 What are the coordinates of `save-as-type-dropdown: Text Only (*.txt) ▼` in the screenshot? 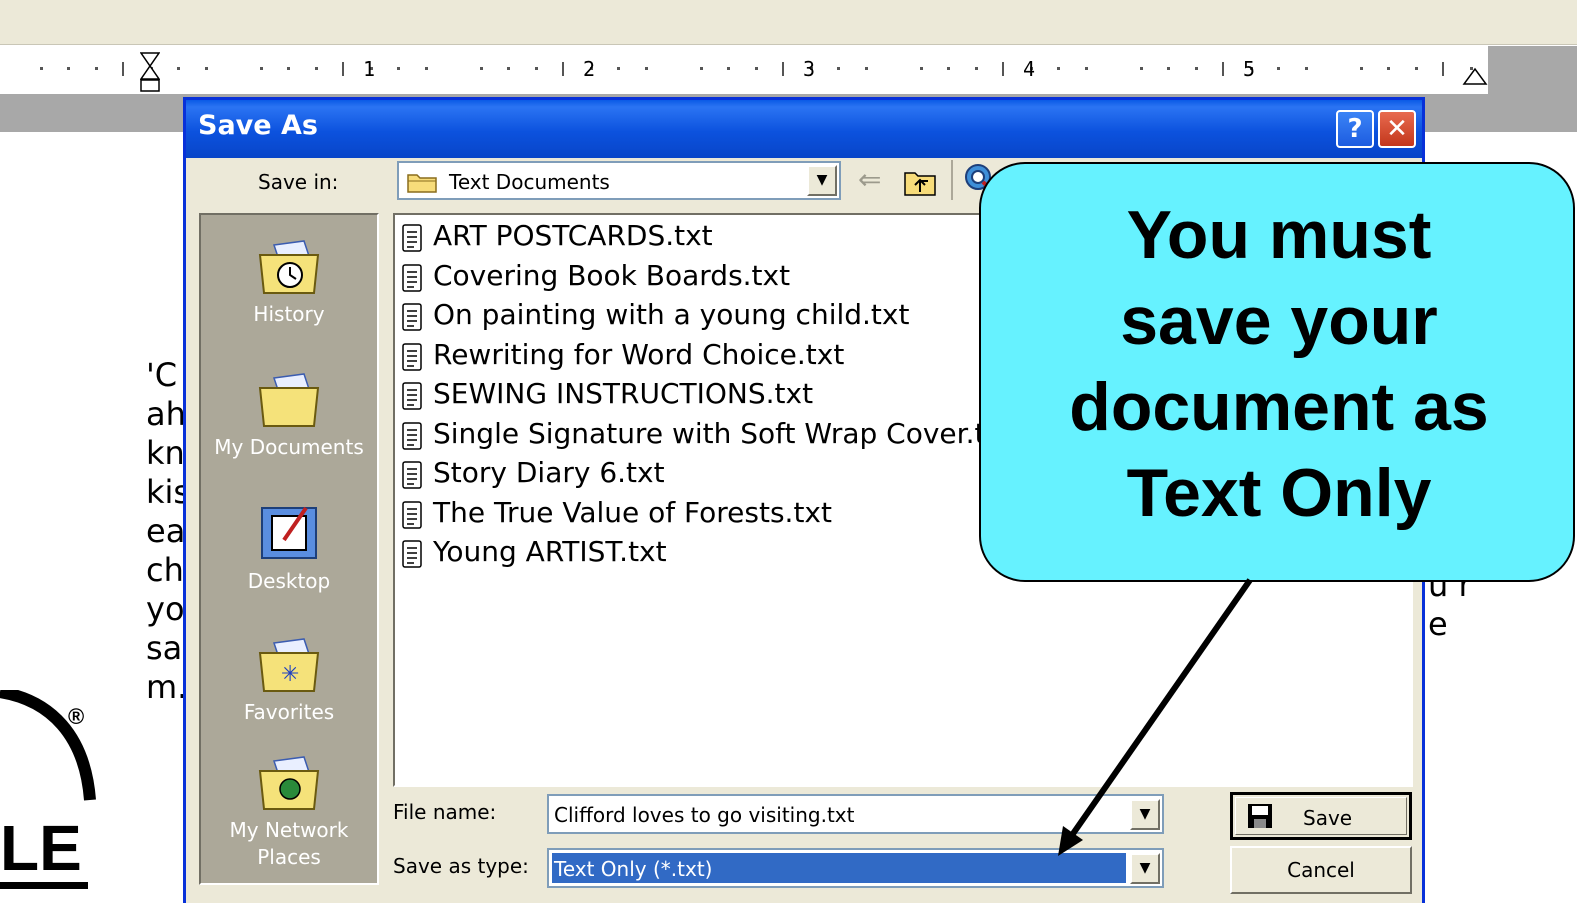 It's located at (855, 868).